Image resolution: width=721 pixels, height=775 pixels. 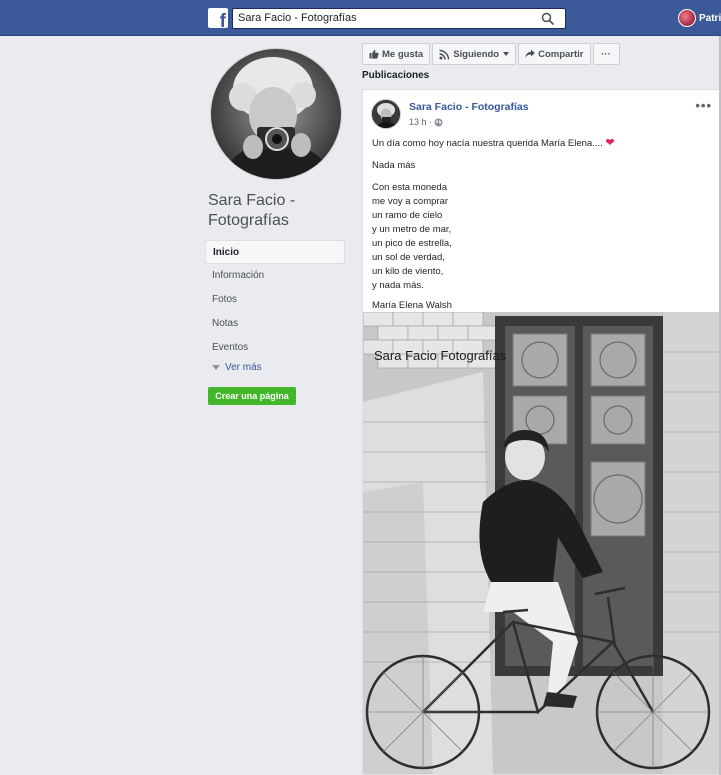 What do you see at coordinates (444, 54) in the screenshot?
I see `rss-icon` at bounding box center [444, 54].